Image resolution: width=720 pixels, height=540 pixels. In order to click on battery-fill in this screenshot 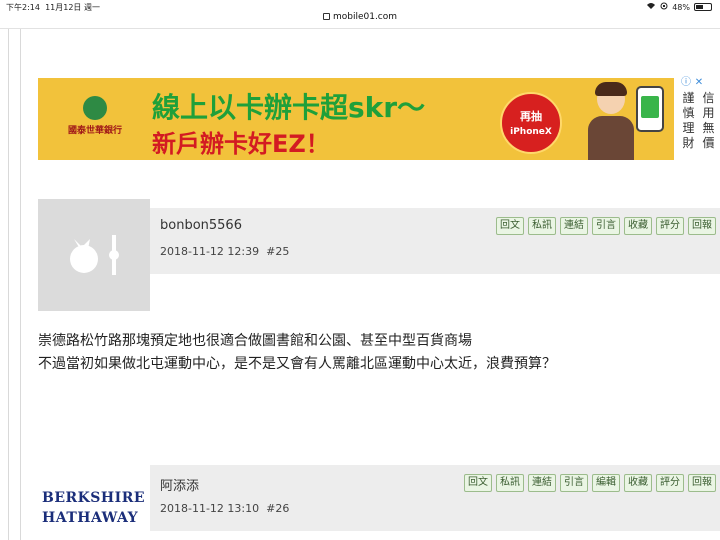, I will do `click(699, 7)`.